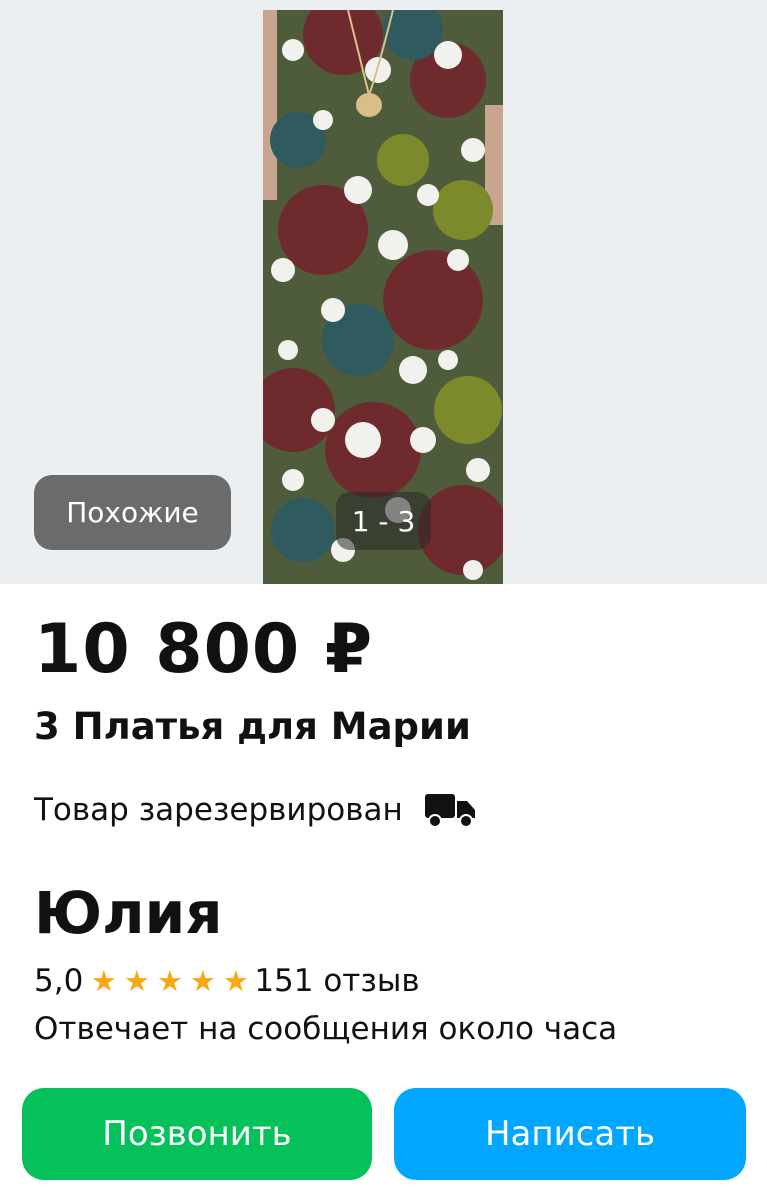  Describe the element at coordinates (59, 981) in the screenshot. I see `rating-value: 5,0` at that location.